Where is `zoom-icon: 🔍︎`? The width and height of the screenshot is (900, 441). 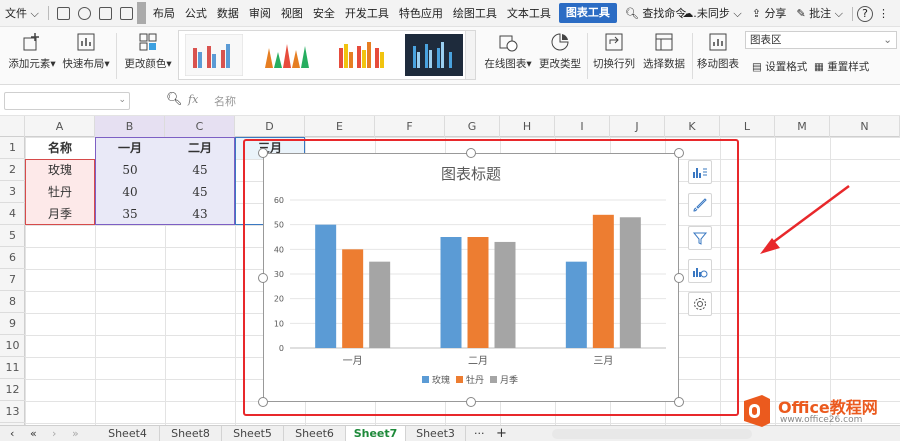 zoom-icon: 🔍︎ is located at coordinates (174, 99).